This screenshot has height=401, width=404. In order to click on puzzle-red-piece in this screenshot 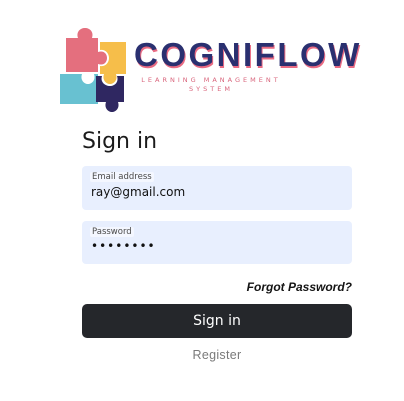, I will do `click(86, 50)`.